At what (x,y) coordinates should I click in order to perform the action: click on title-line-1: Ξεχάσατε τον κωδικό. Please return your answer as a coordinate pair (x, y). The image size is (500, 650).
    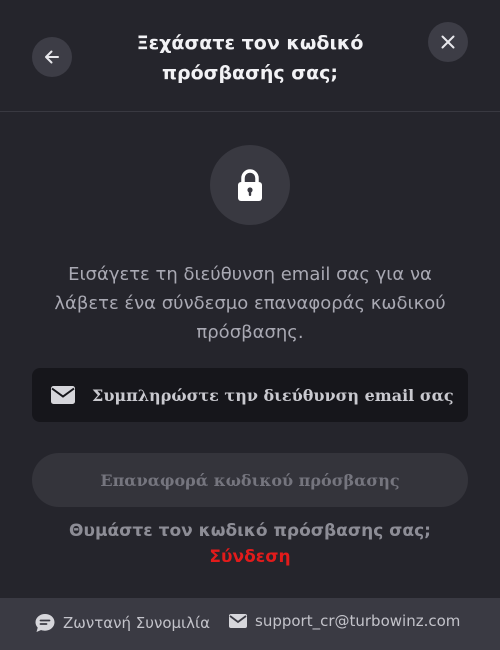
    Looking at the image, I should click on (250, 43).